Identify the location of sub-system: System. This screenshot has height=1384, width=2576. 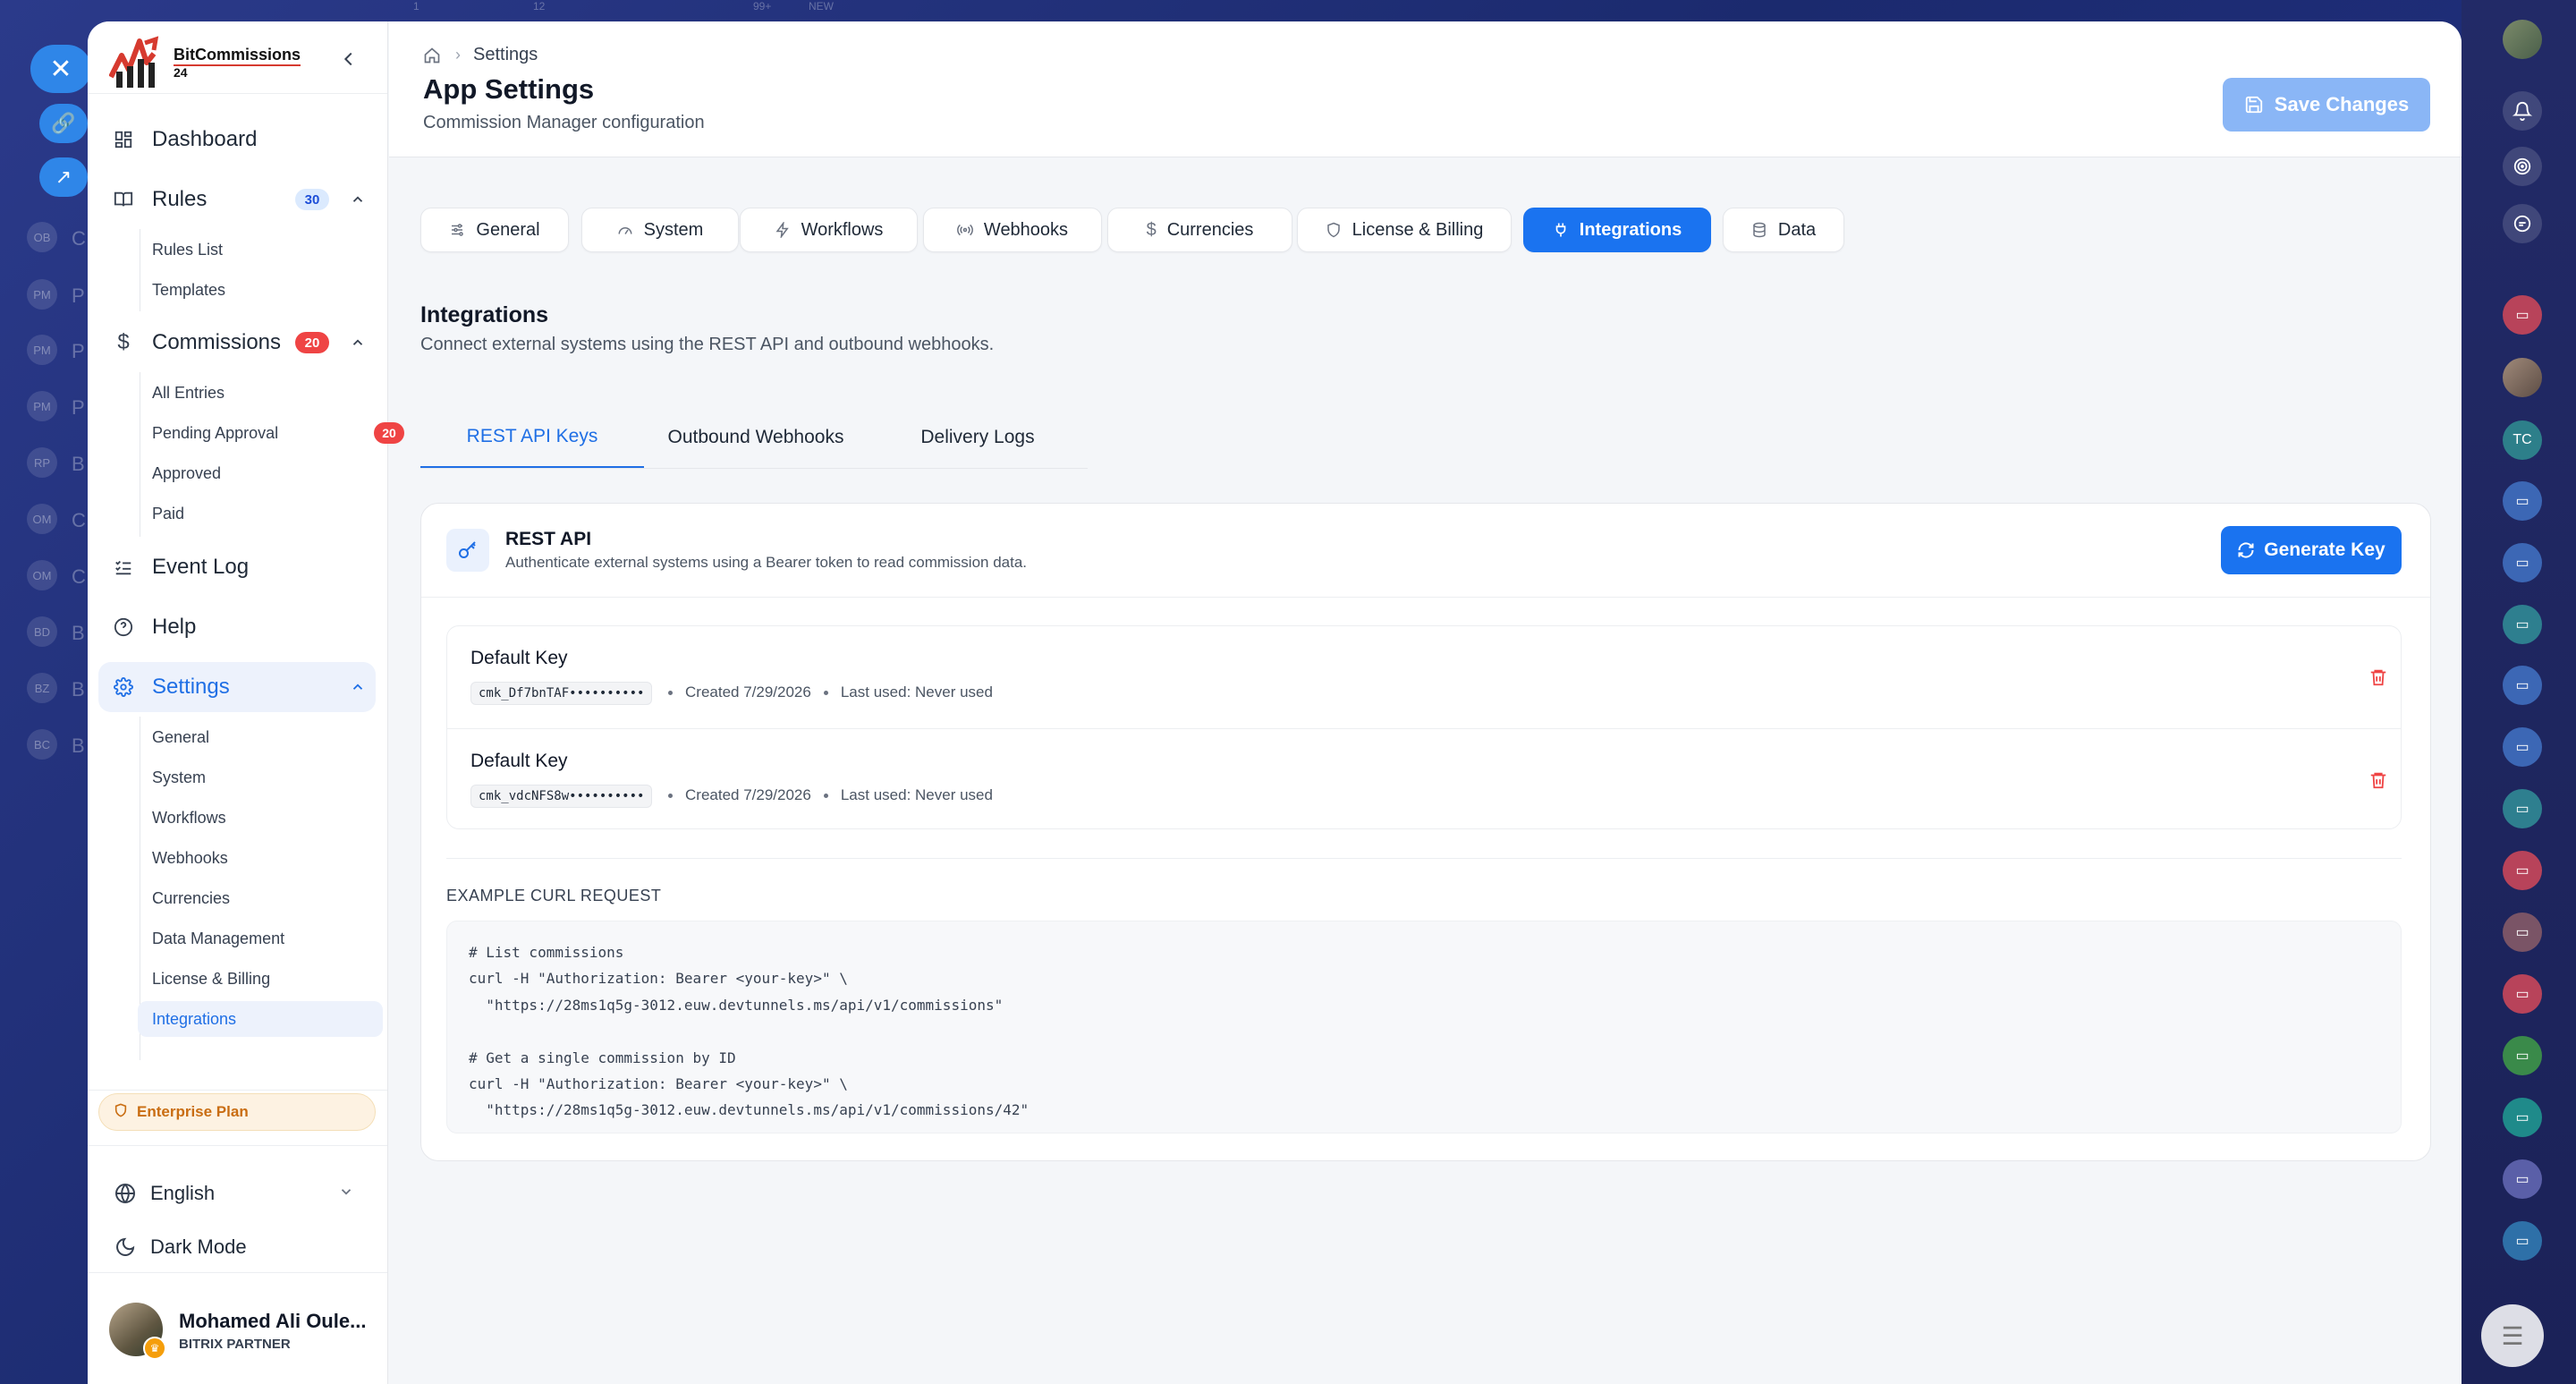
(260, 778).